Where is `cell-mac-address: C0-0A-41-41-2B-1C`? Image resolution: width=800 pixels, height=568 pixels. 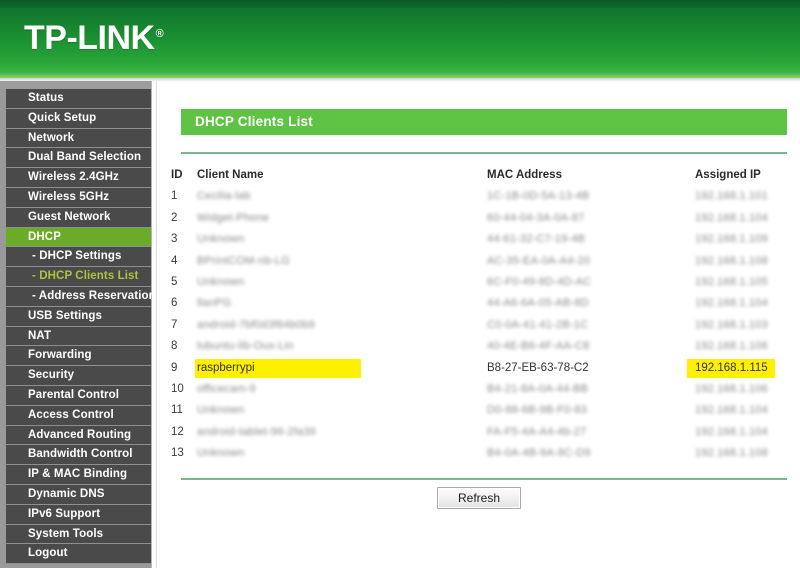 cell-mac-address: C0-0A-41-41-2B-1C is located at coordinates (587, 325).